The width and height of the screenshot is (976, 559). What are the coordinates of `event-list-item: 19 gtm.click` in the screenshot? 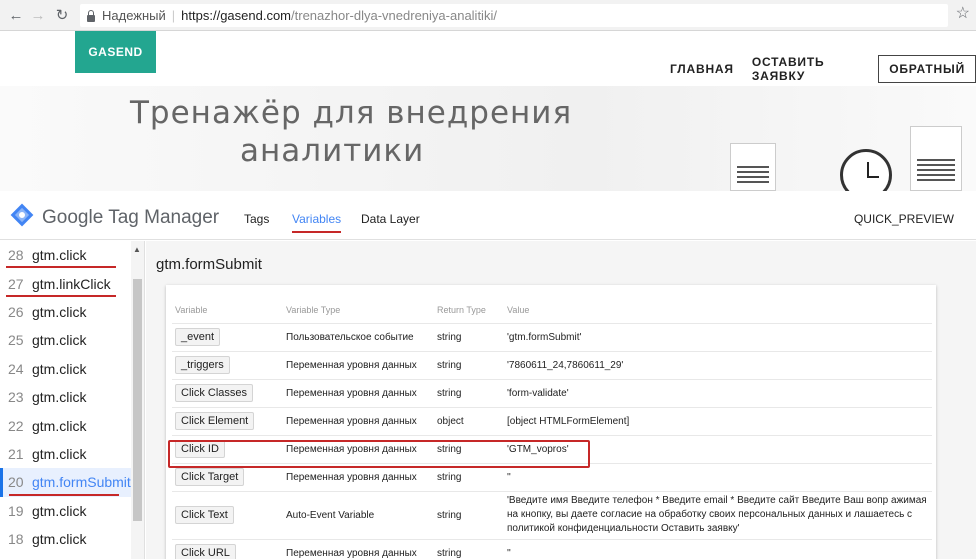 It's located at (72, 511).